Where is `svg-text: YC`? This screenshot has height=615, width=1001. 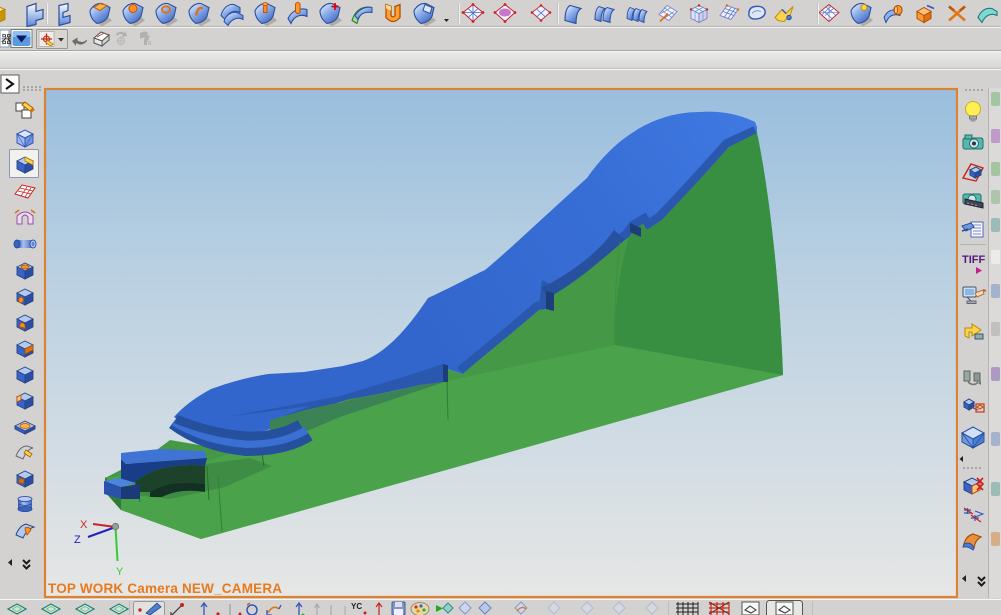
svg-text: YC is located at coordinates (356, 606).